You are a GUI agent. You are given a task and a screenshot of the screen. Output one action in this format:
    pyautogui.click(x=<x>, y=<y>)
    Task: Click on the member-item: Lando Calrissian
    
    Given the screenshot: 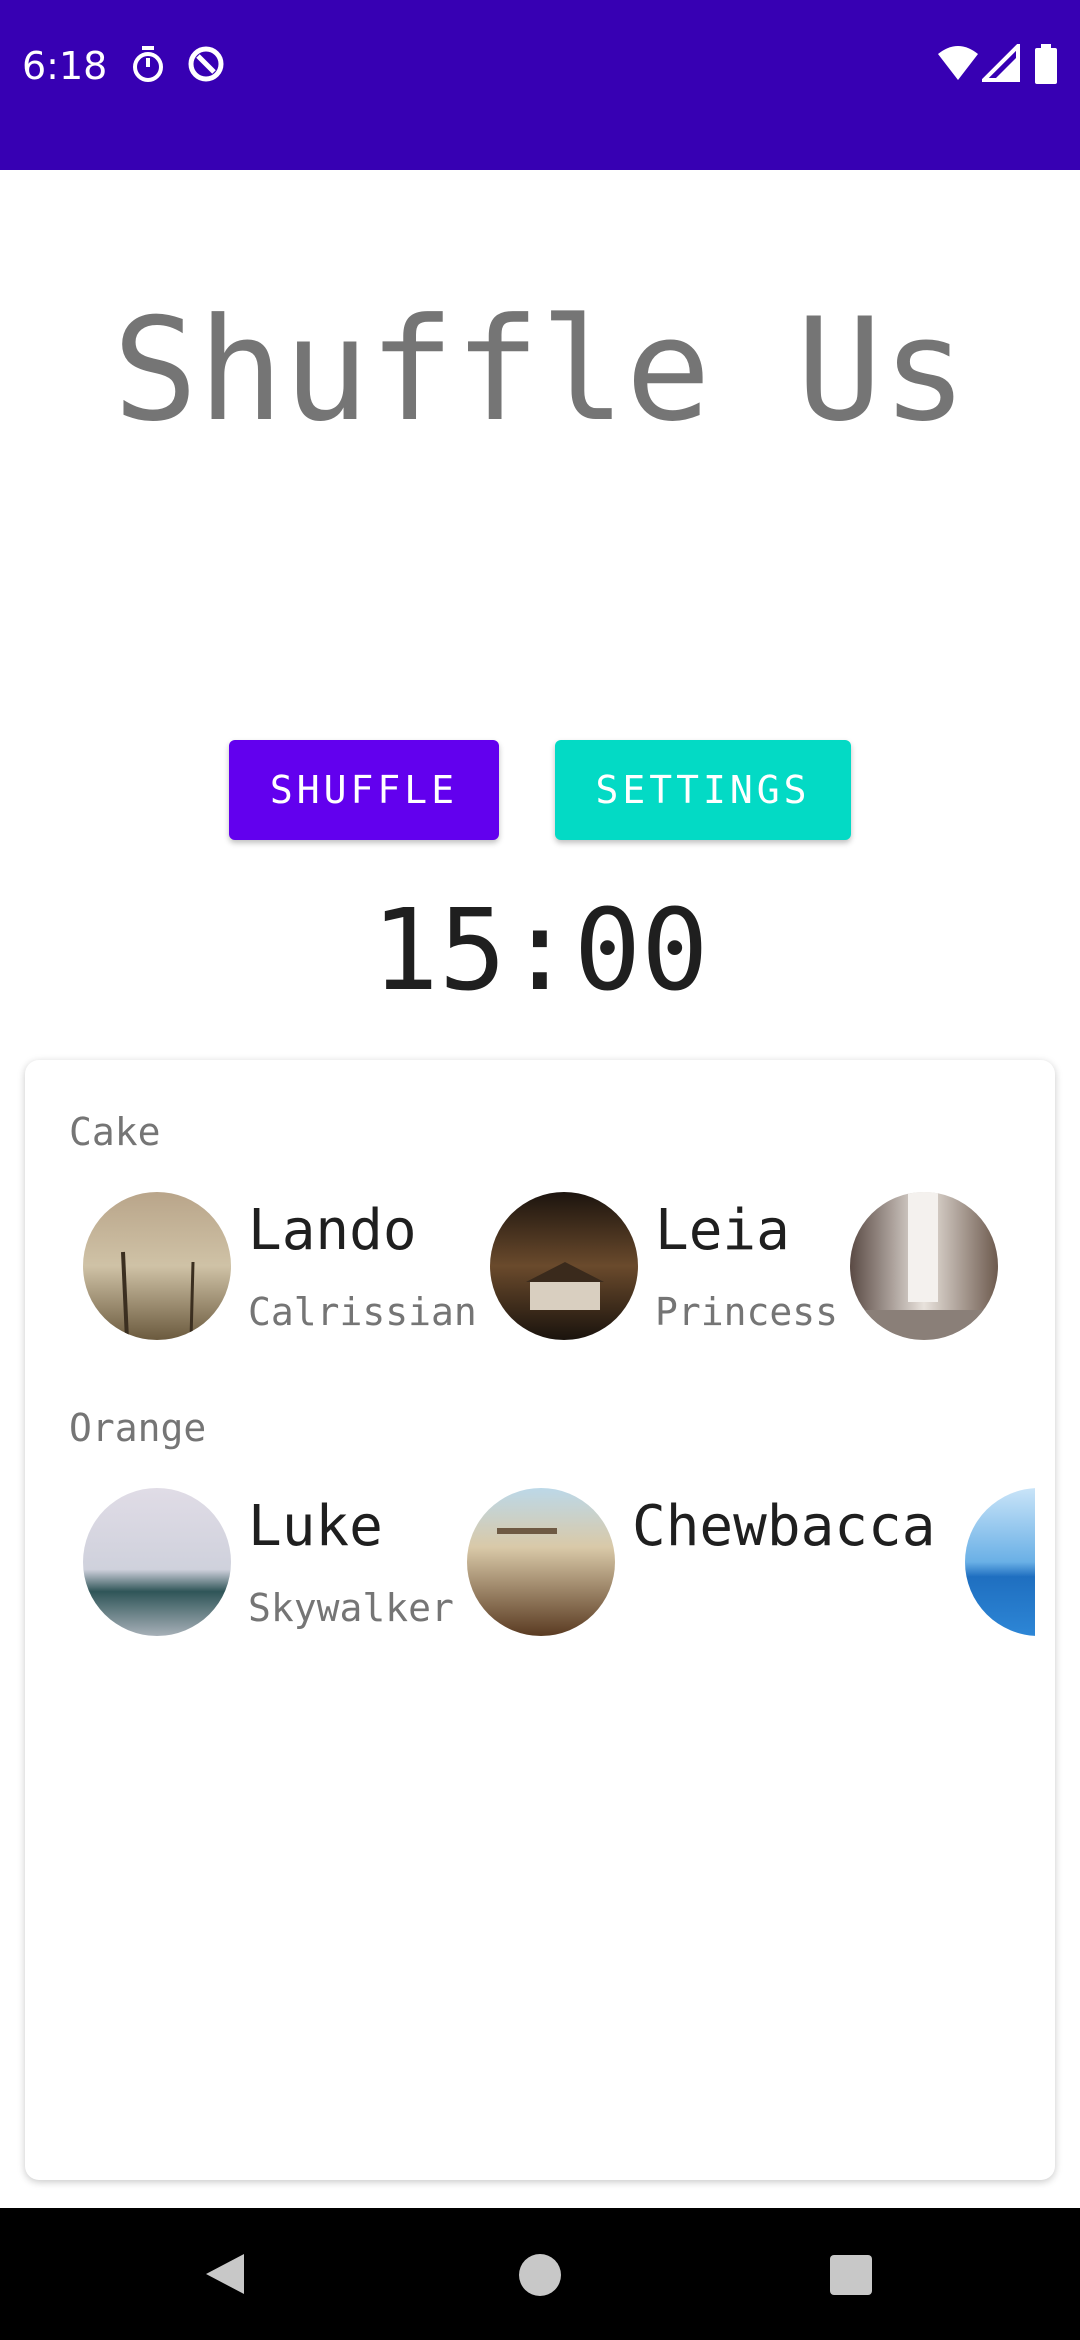 What is the action you would take?
    pyautogui.click(x=283, y=1267)
    